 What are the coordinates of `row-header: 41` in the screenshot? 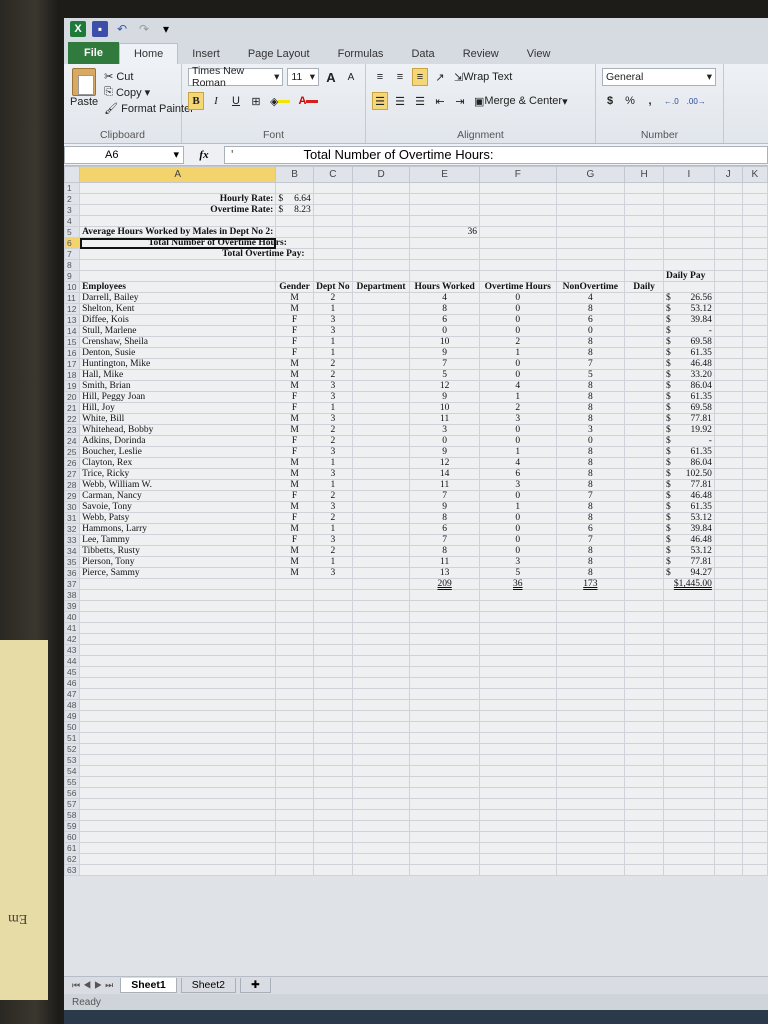 It's located at (72, 628).